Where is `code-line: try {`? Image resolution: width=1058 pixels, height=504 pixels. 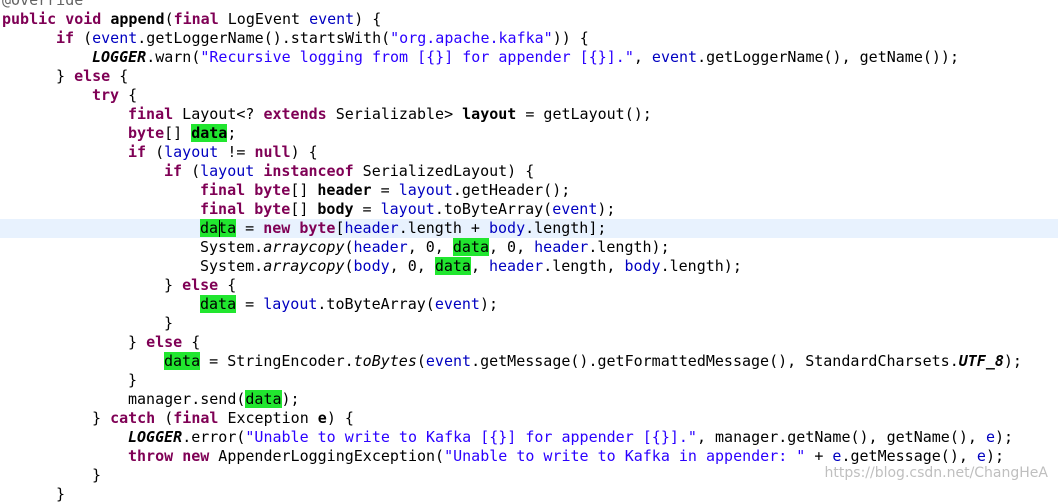
code-line: try { is located at coordinates (529, 95).